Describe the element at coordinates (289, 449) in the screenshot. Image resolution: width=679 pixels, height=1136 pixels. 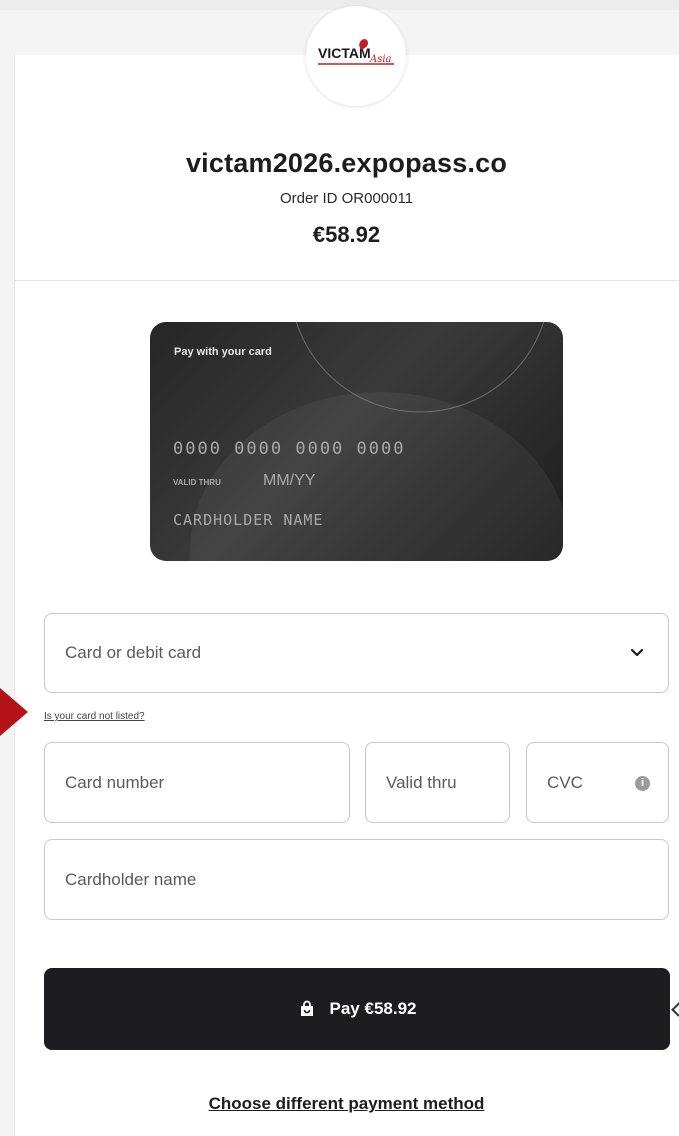
I see `card-preview-number: 0000 0000 0000 0000` at that location.